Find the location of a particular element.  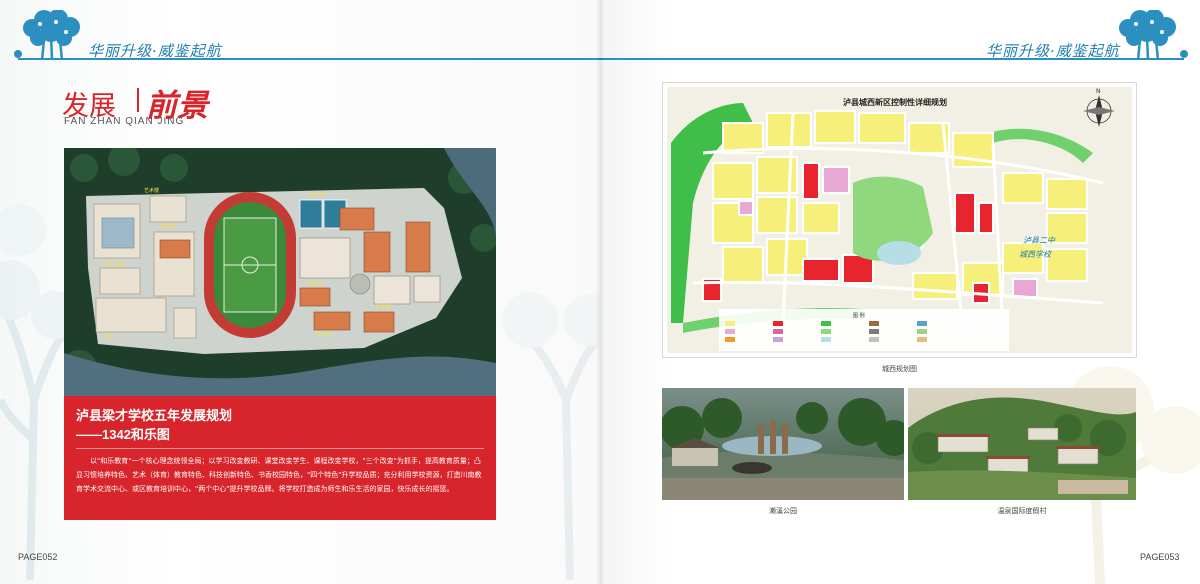

resort-photo-caption: 温泉国际度假村 is located at coordinates (1022, 511).